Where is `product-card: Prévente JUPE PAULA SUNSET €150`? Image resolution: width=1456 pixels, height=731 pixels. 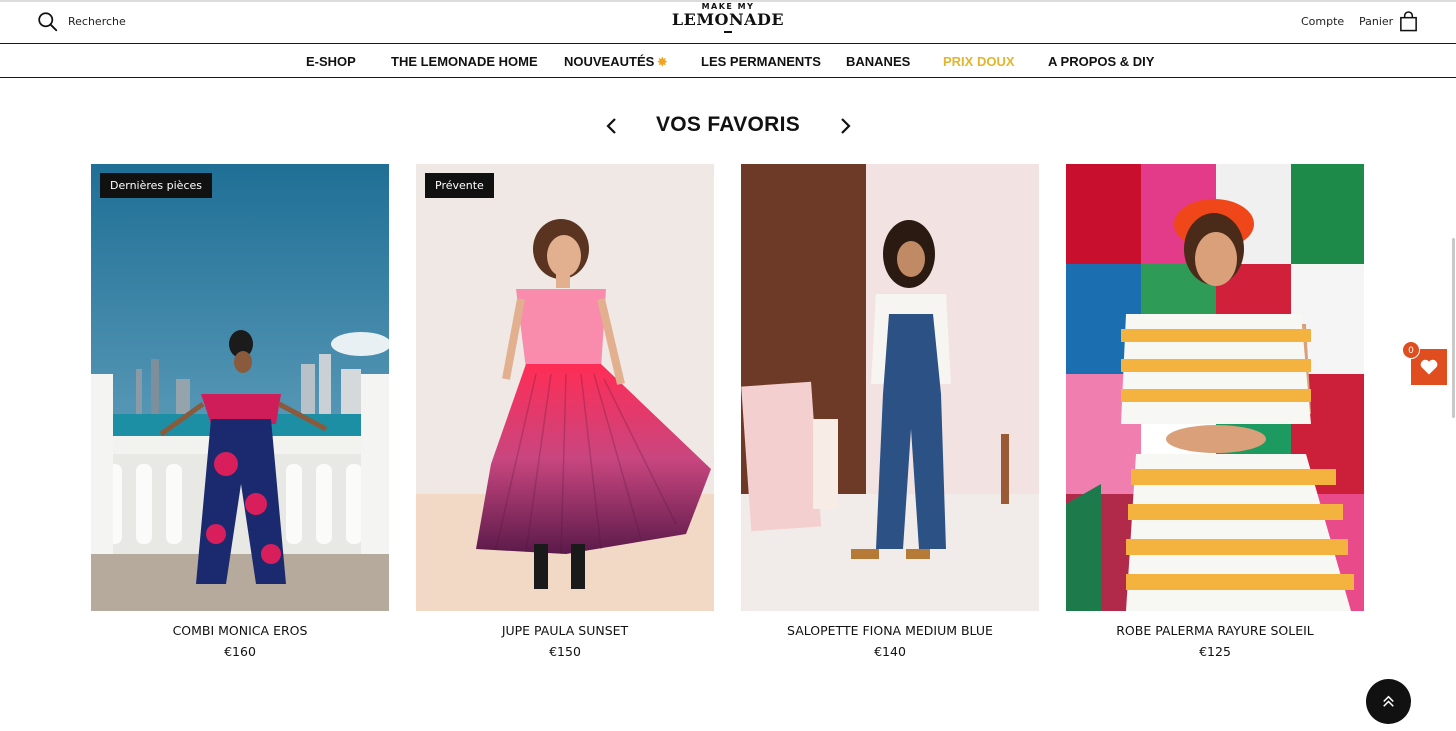 product-card: Prévente JUPE PAULA SUNSET €150 is located at coordinates (565, 411).